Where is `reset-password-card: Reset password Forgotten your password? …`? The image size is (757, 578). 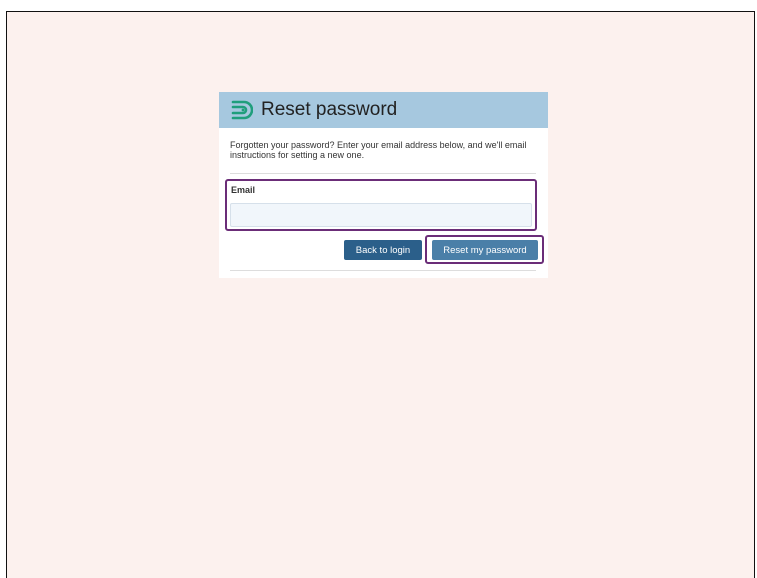 reset-password-card: Reset password Forgotten your password? … is located at coordinates (383, 185).